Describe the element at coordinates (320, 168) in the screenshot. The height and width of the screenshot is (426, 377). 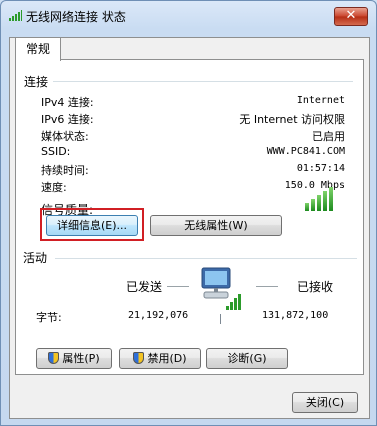
I see `duration-value: 01:57:14` at that location.